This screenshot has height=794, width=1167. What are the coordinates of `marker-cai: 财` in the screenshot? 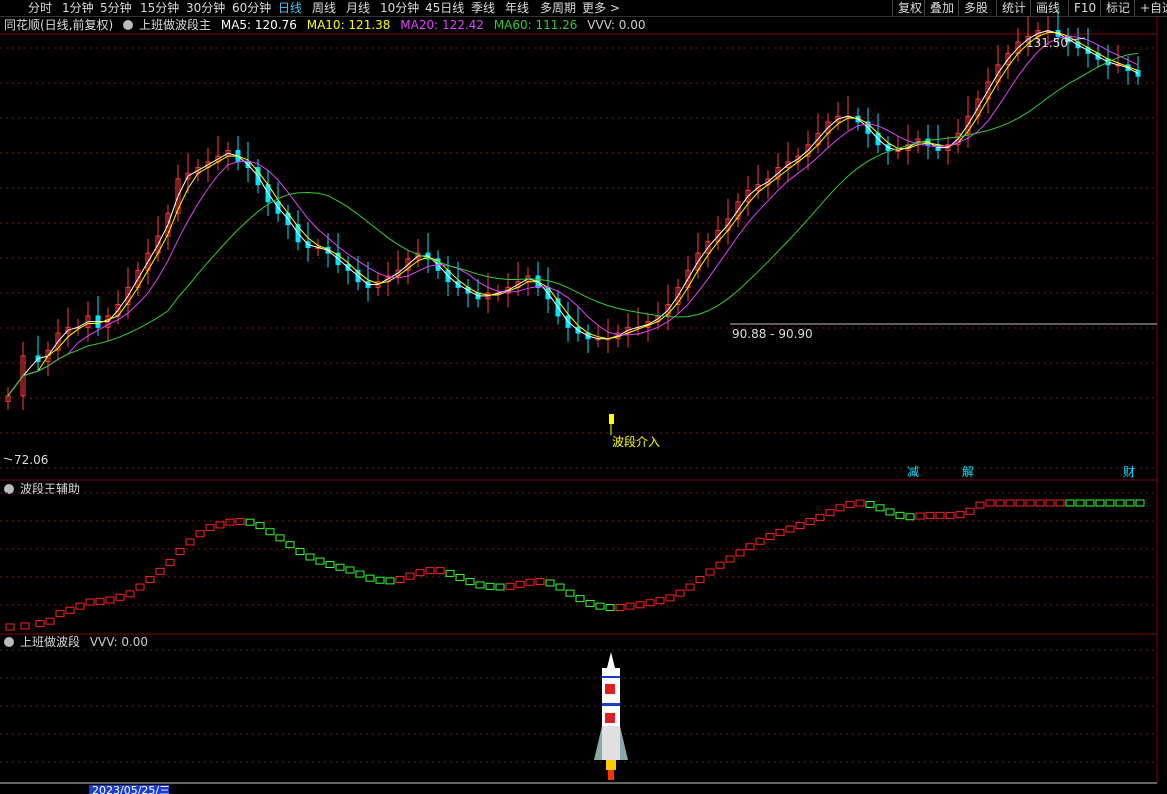 It's located at (1129, 472).